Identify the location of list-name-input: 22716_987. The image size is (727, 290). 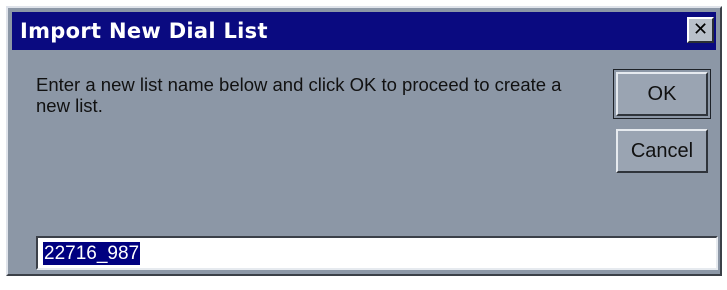
(377, 253).